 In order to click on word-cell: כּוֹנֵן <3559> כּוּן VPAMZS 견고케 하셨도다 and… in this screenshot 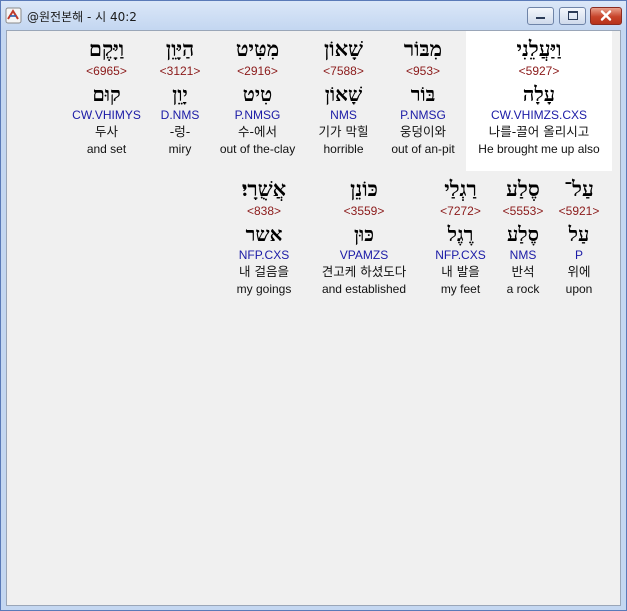, I will do `click(364, 244)`.